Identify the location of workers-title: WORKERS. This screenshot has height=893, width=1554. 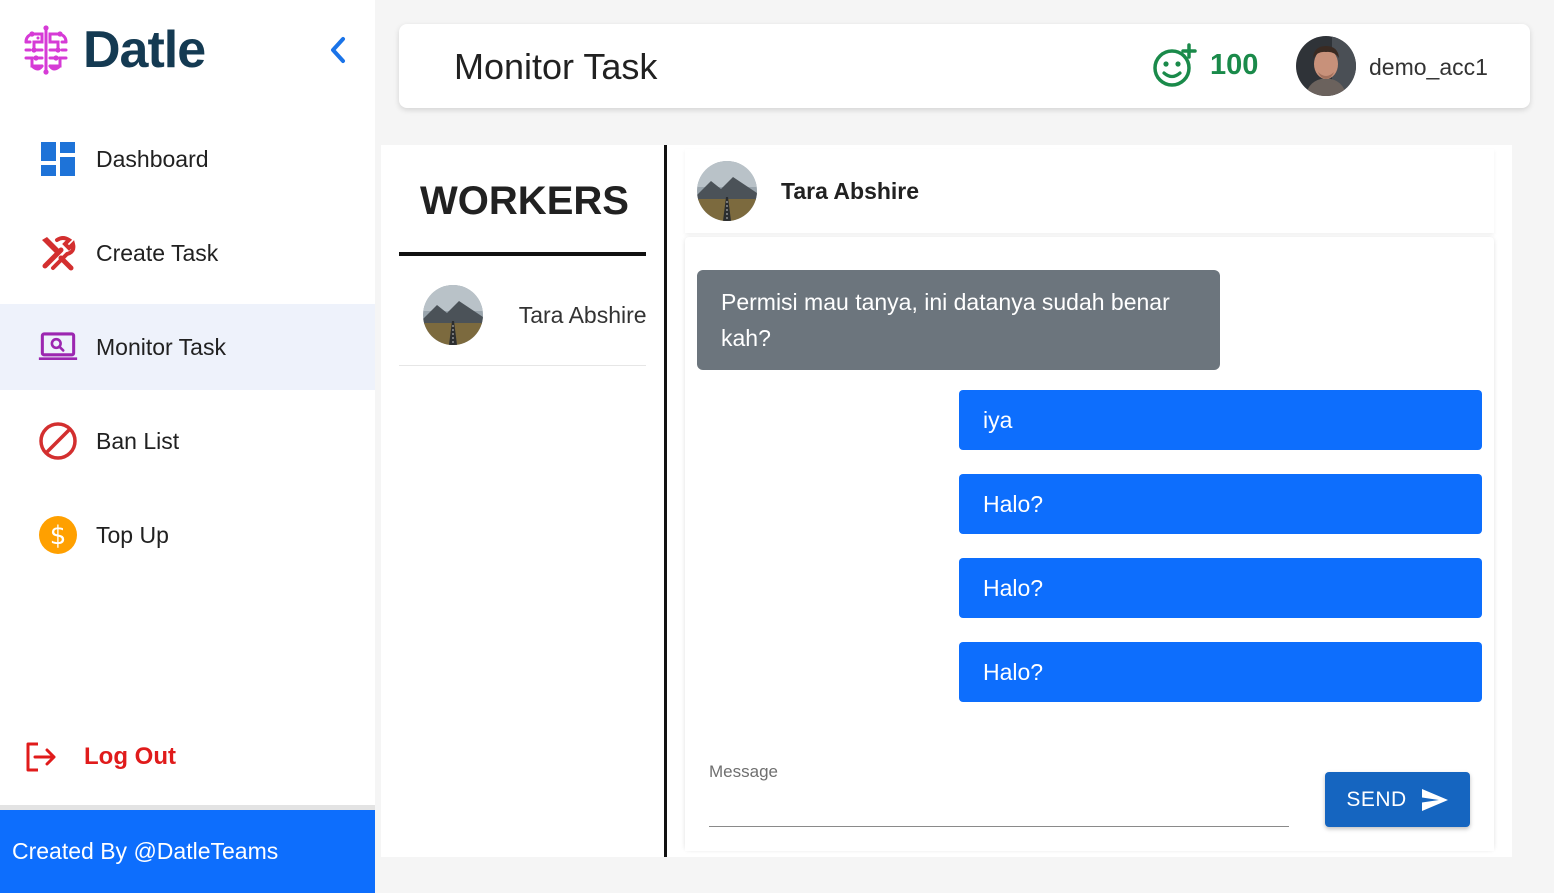
(524, 201).